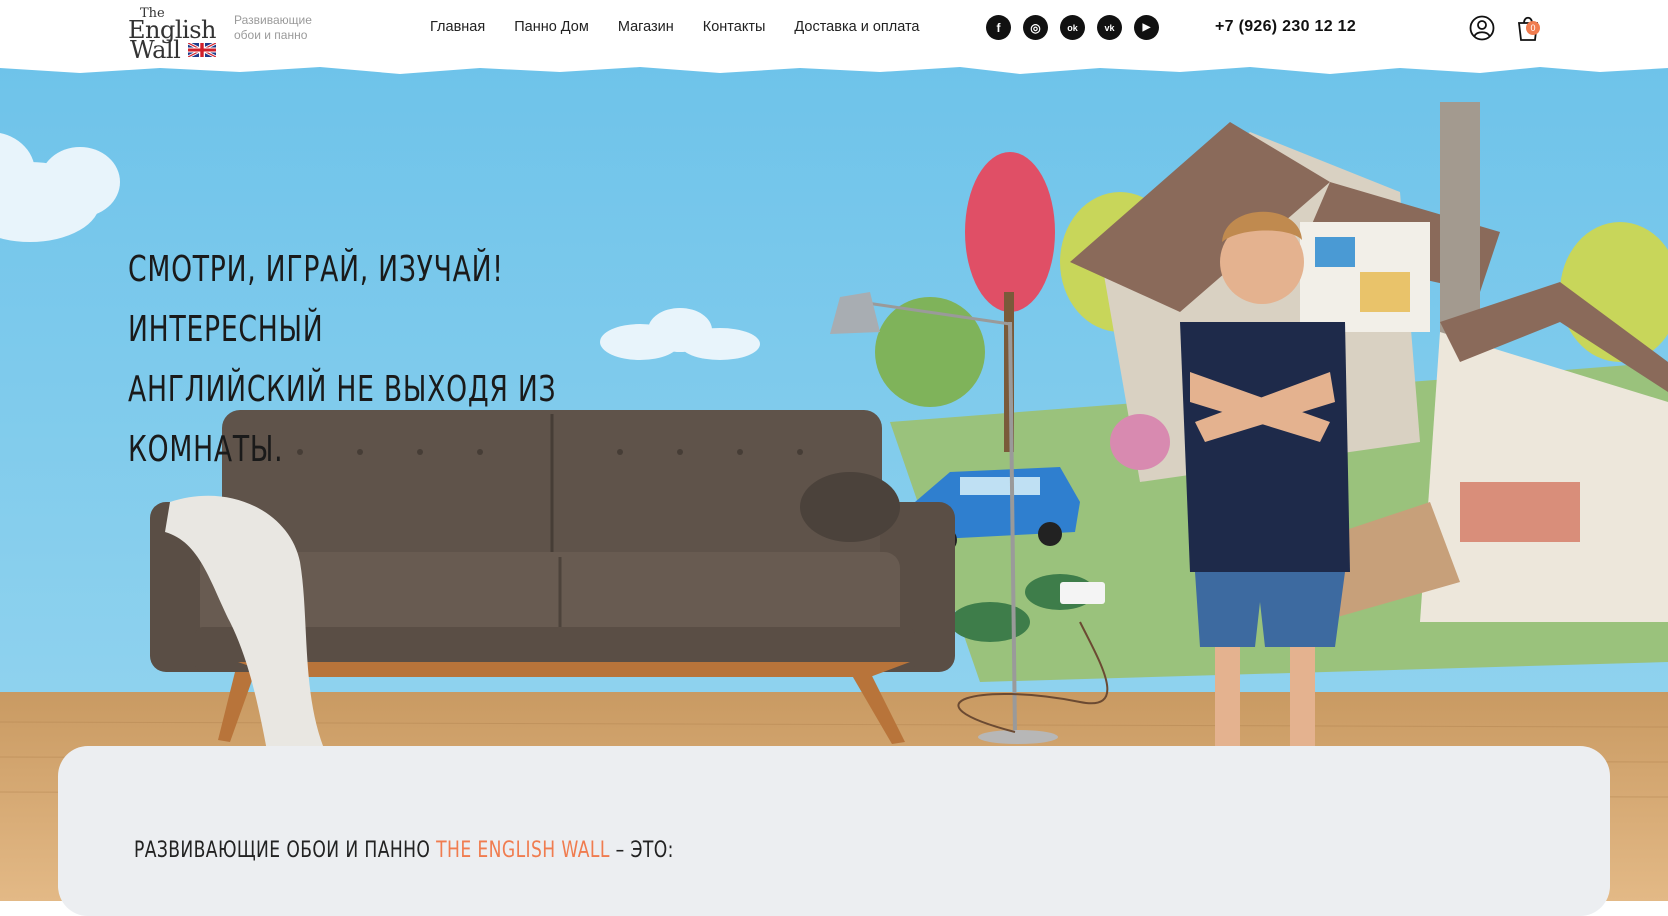  Describe the element at coordinates (1482, 28) in the screenshot. I see `user-icon` at that location.